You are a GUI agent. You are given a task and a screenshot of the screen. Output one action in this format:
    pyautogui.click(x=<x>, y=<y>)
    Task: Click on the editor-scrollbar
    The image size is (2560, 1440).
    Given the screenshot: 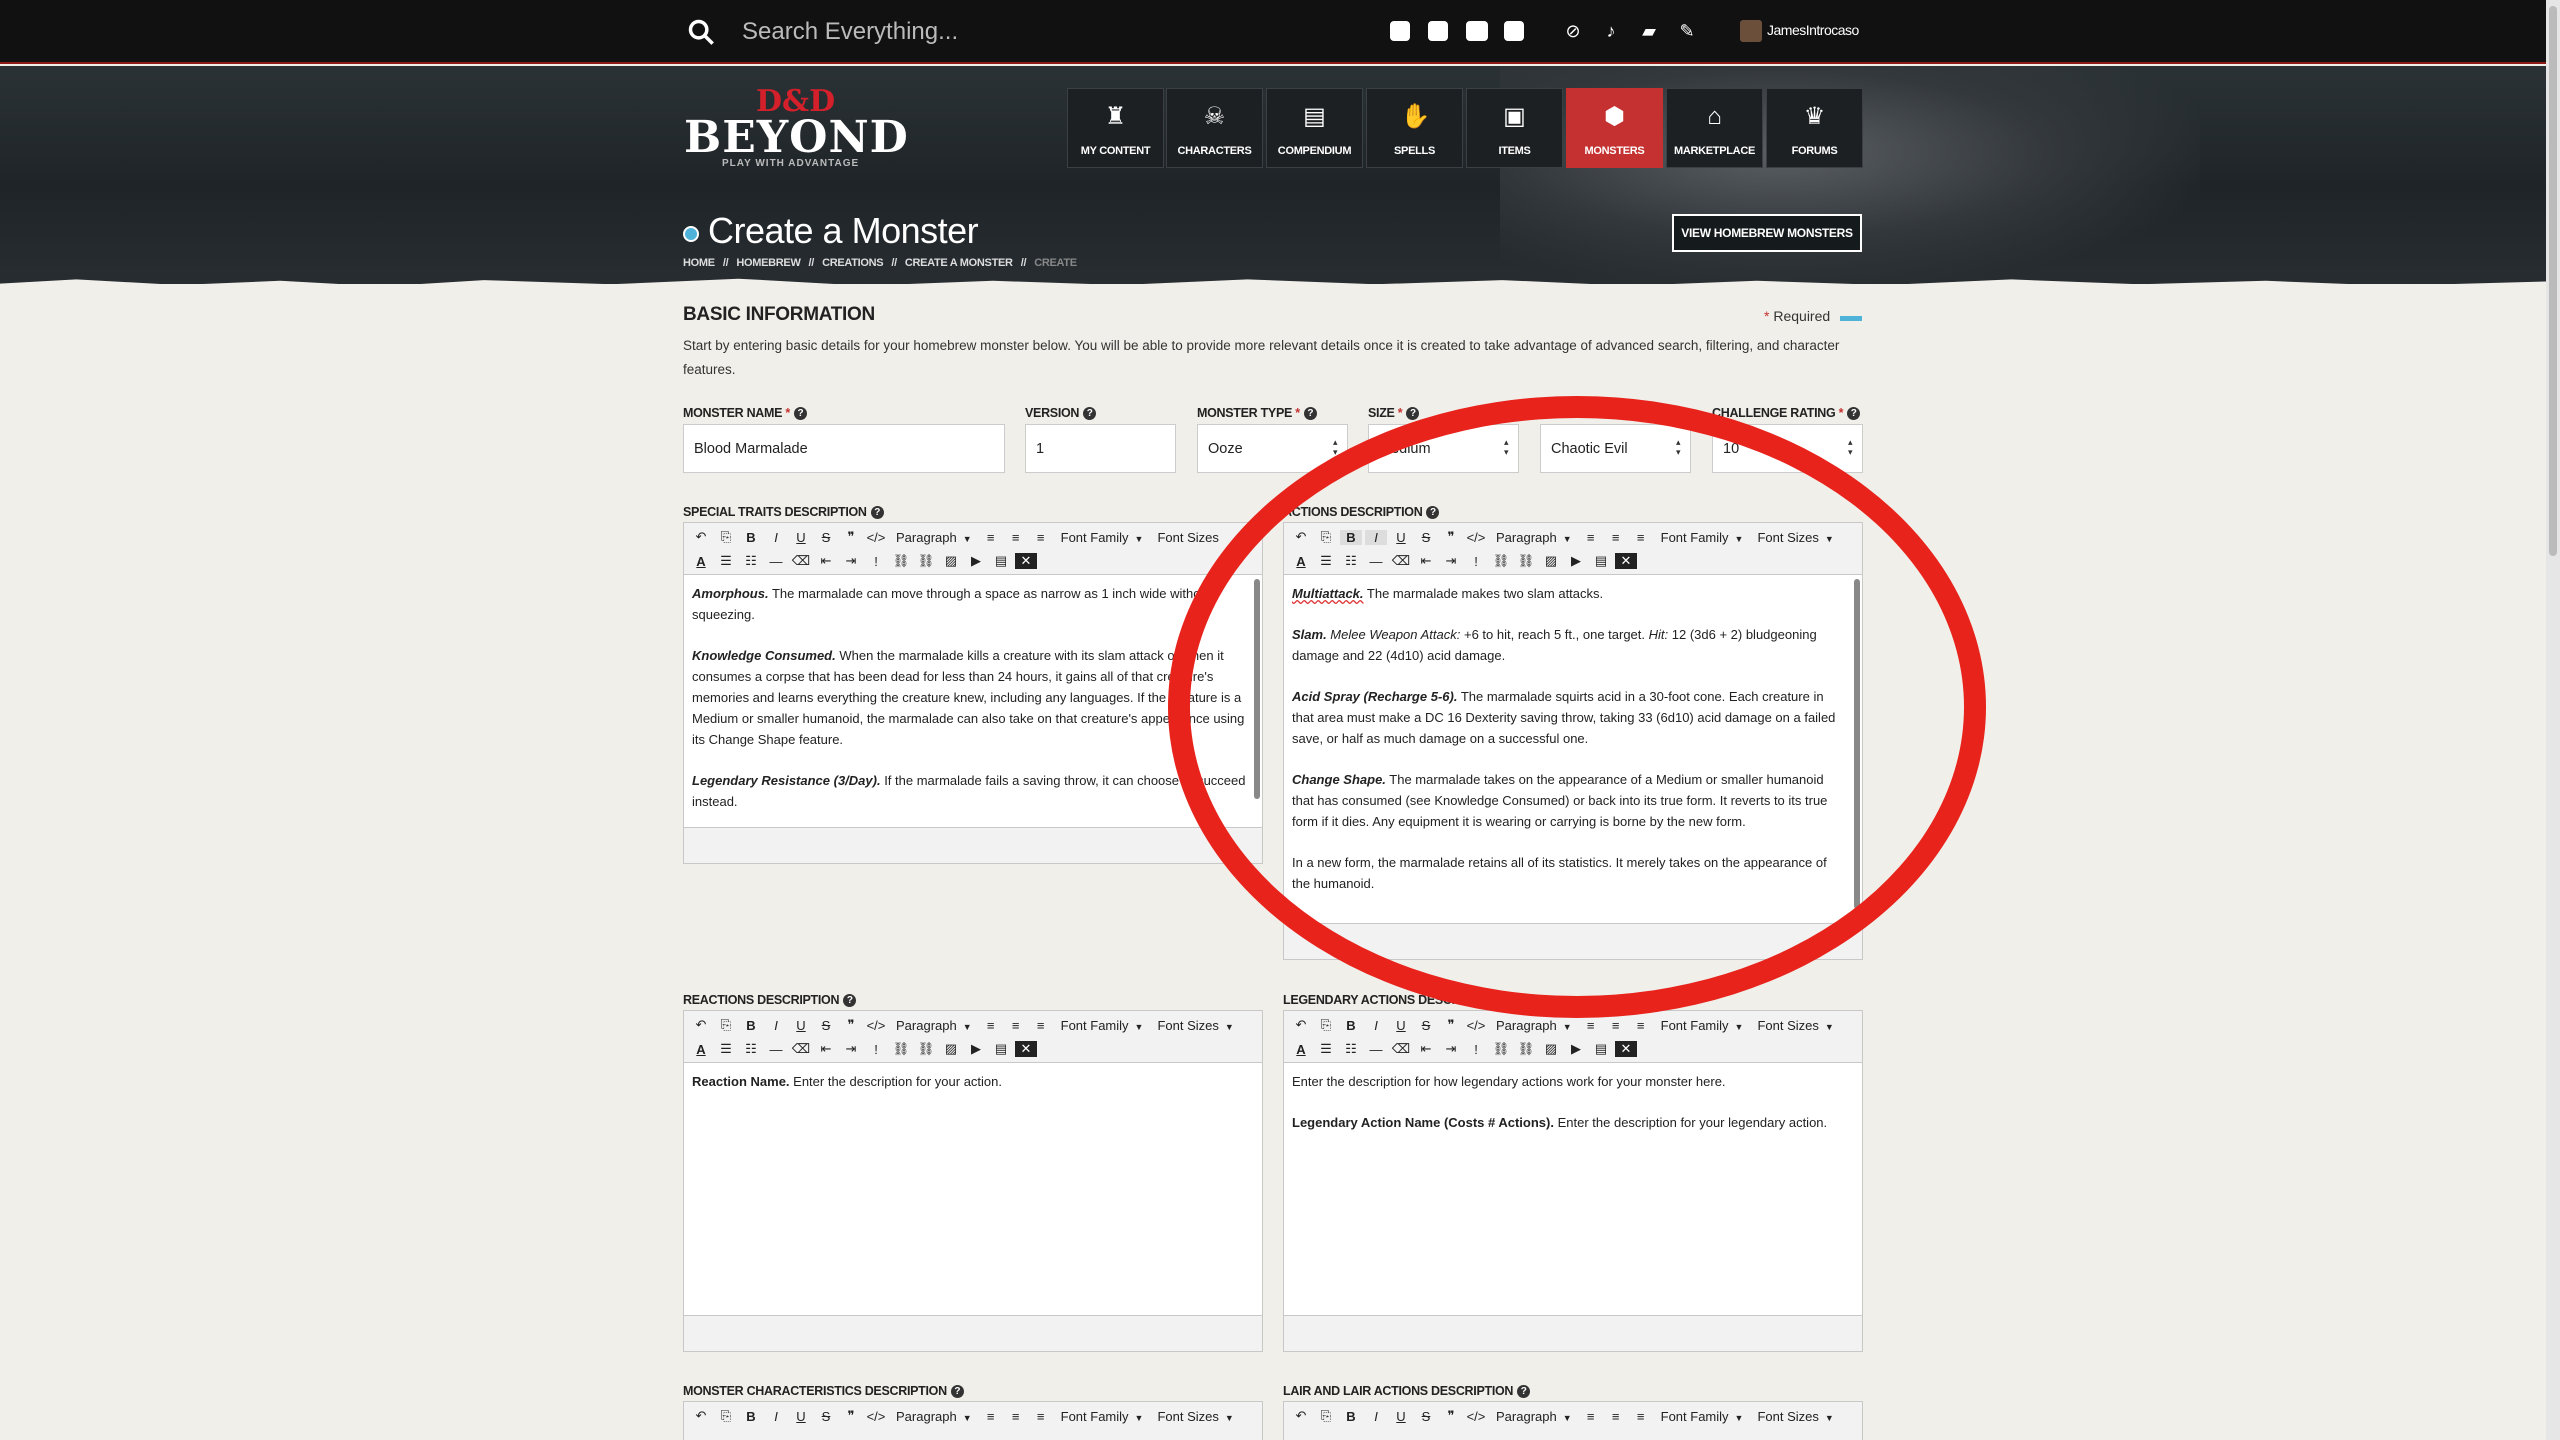 What is the action you would take?
    pyautogui.click(x=1257, y=689)
    